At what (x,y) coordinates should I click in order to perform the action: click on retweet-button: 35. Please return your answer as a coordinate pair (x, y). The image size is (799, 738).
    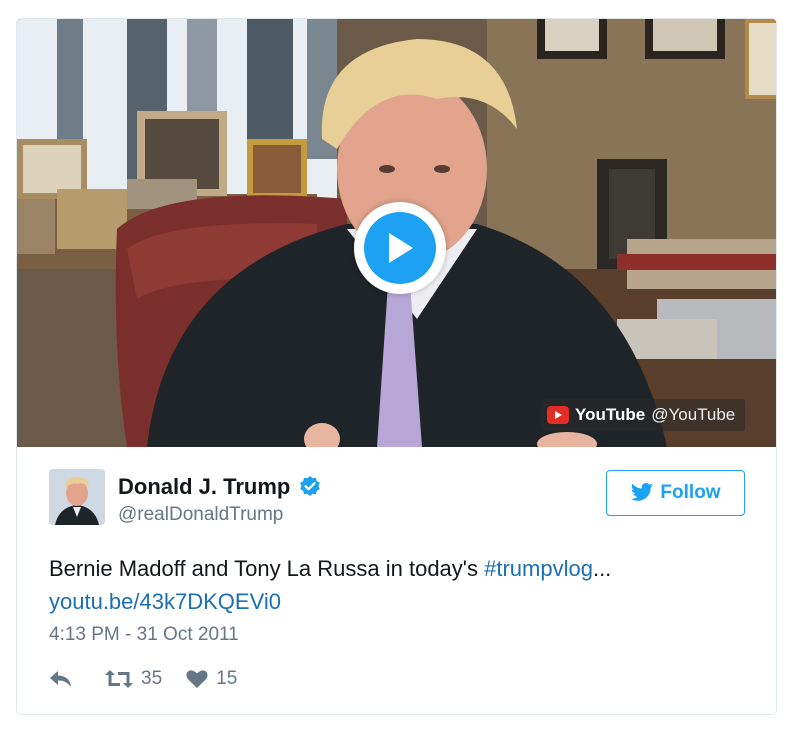
    Looking at the image, I should click on (133, 679).